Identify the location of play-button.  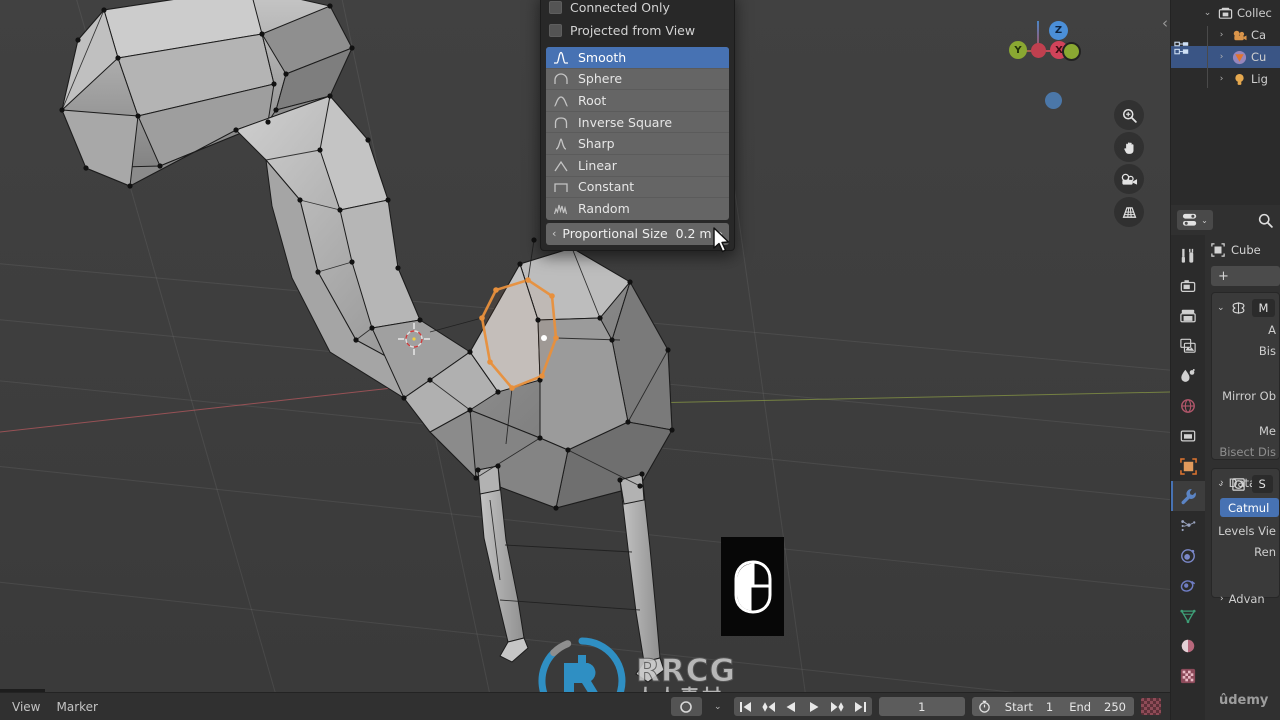
(814, 706).